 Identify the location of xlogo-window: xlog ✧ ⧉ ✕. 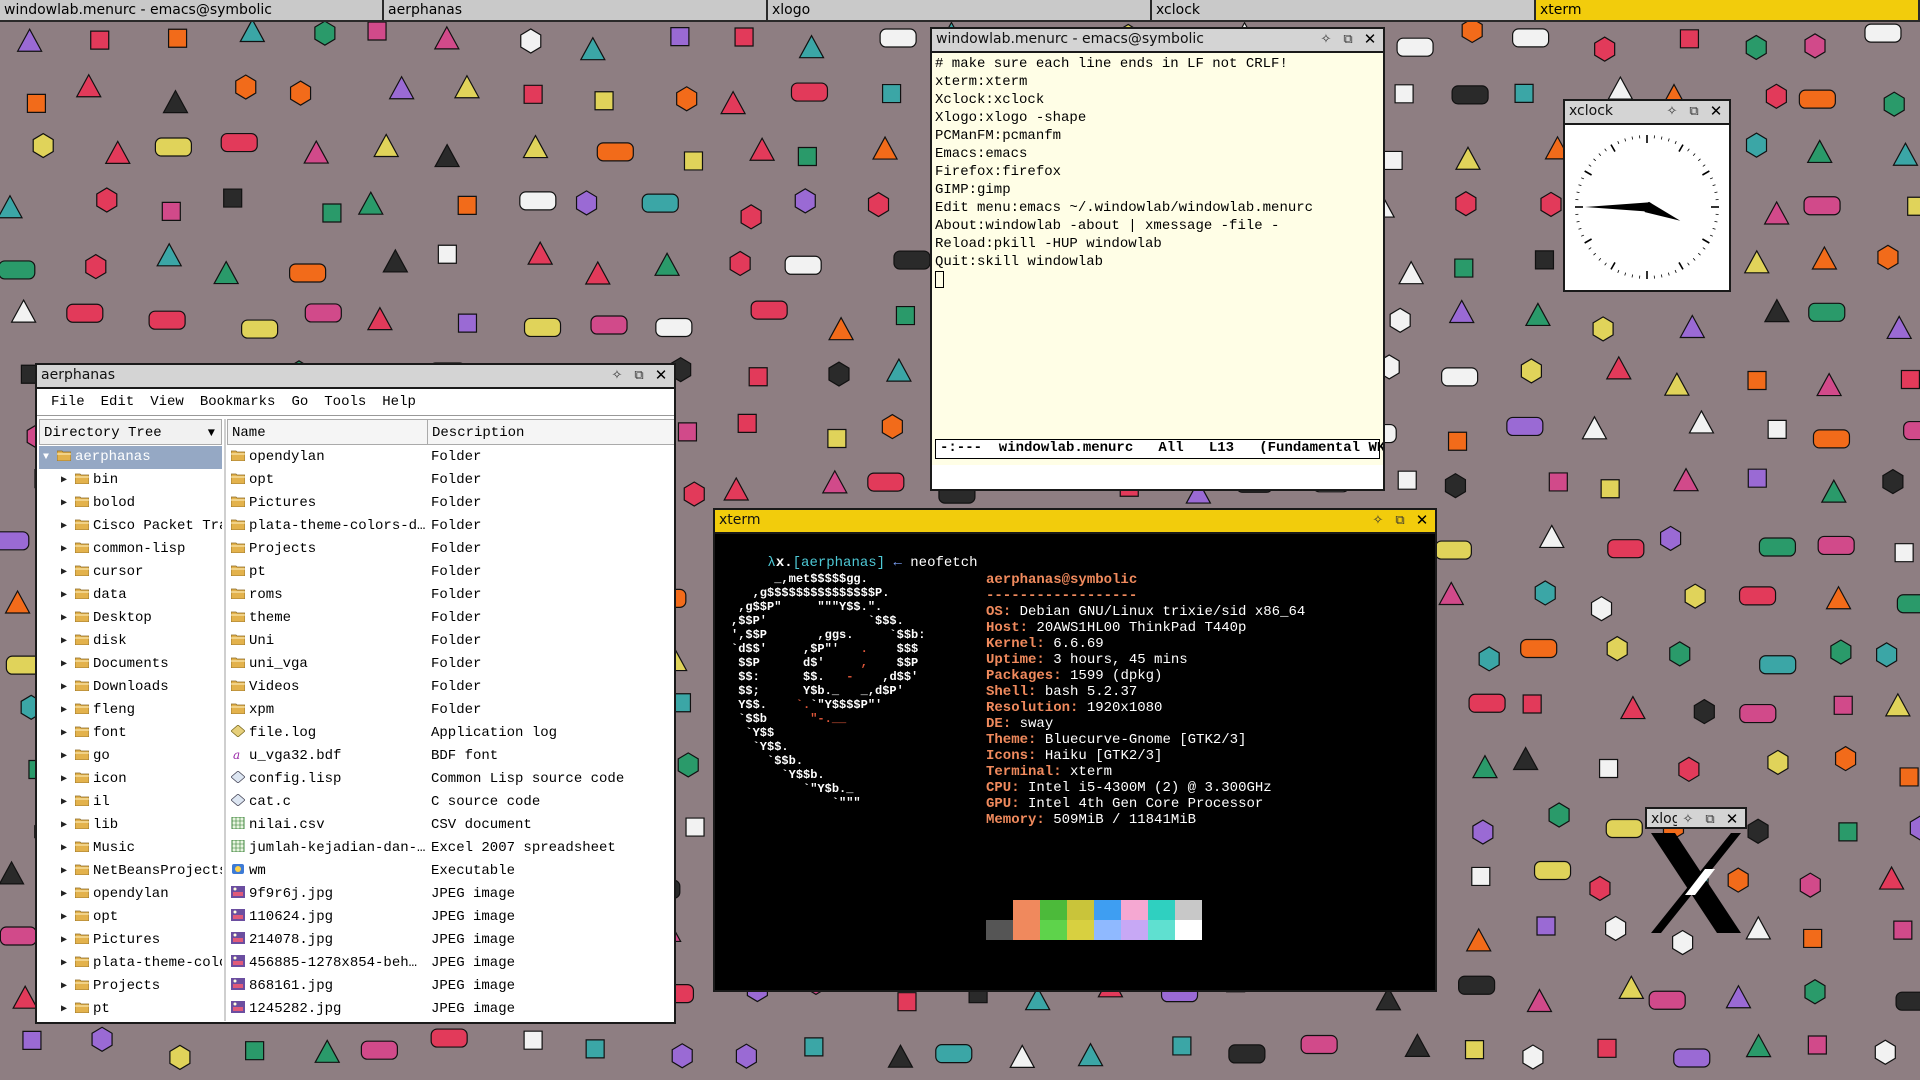
(1696, 872).